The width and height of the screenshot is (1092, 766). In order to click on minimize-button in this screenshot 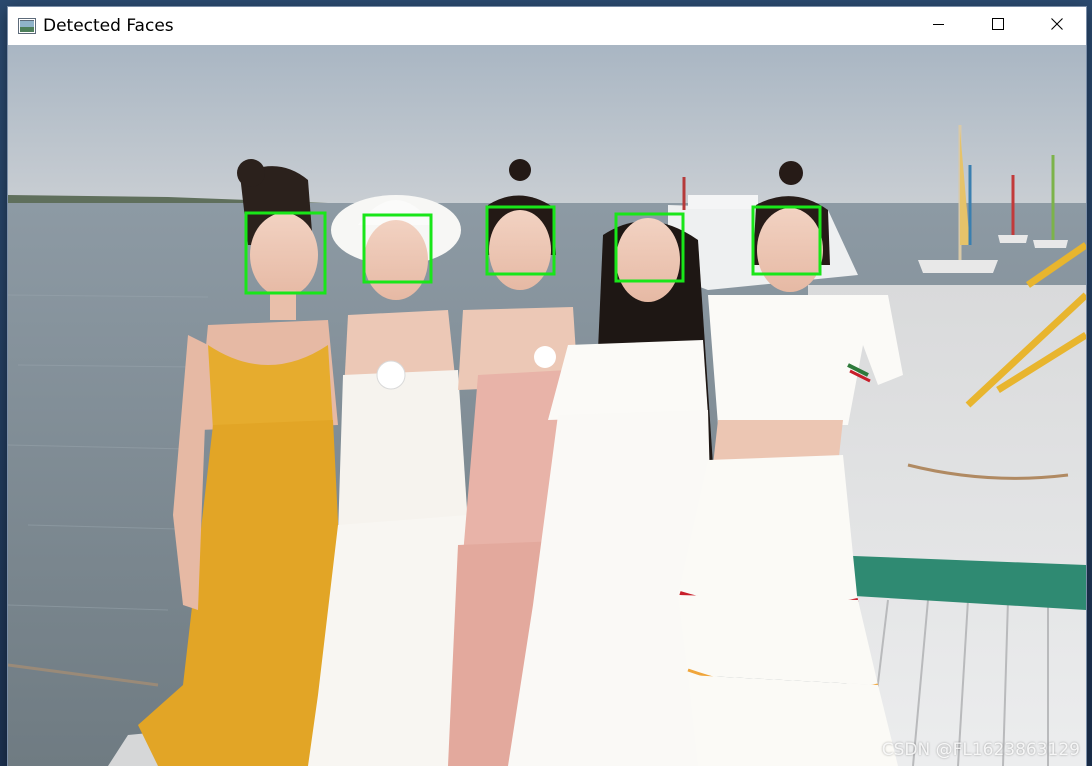, I will do `click(938, 26)`.